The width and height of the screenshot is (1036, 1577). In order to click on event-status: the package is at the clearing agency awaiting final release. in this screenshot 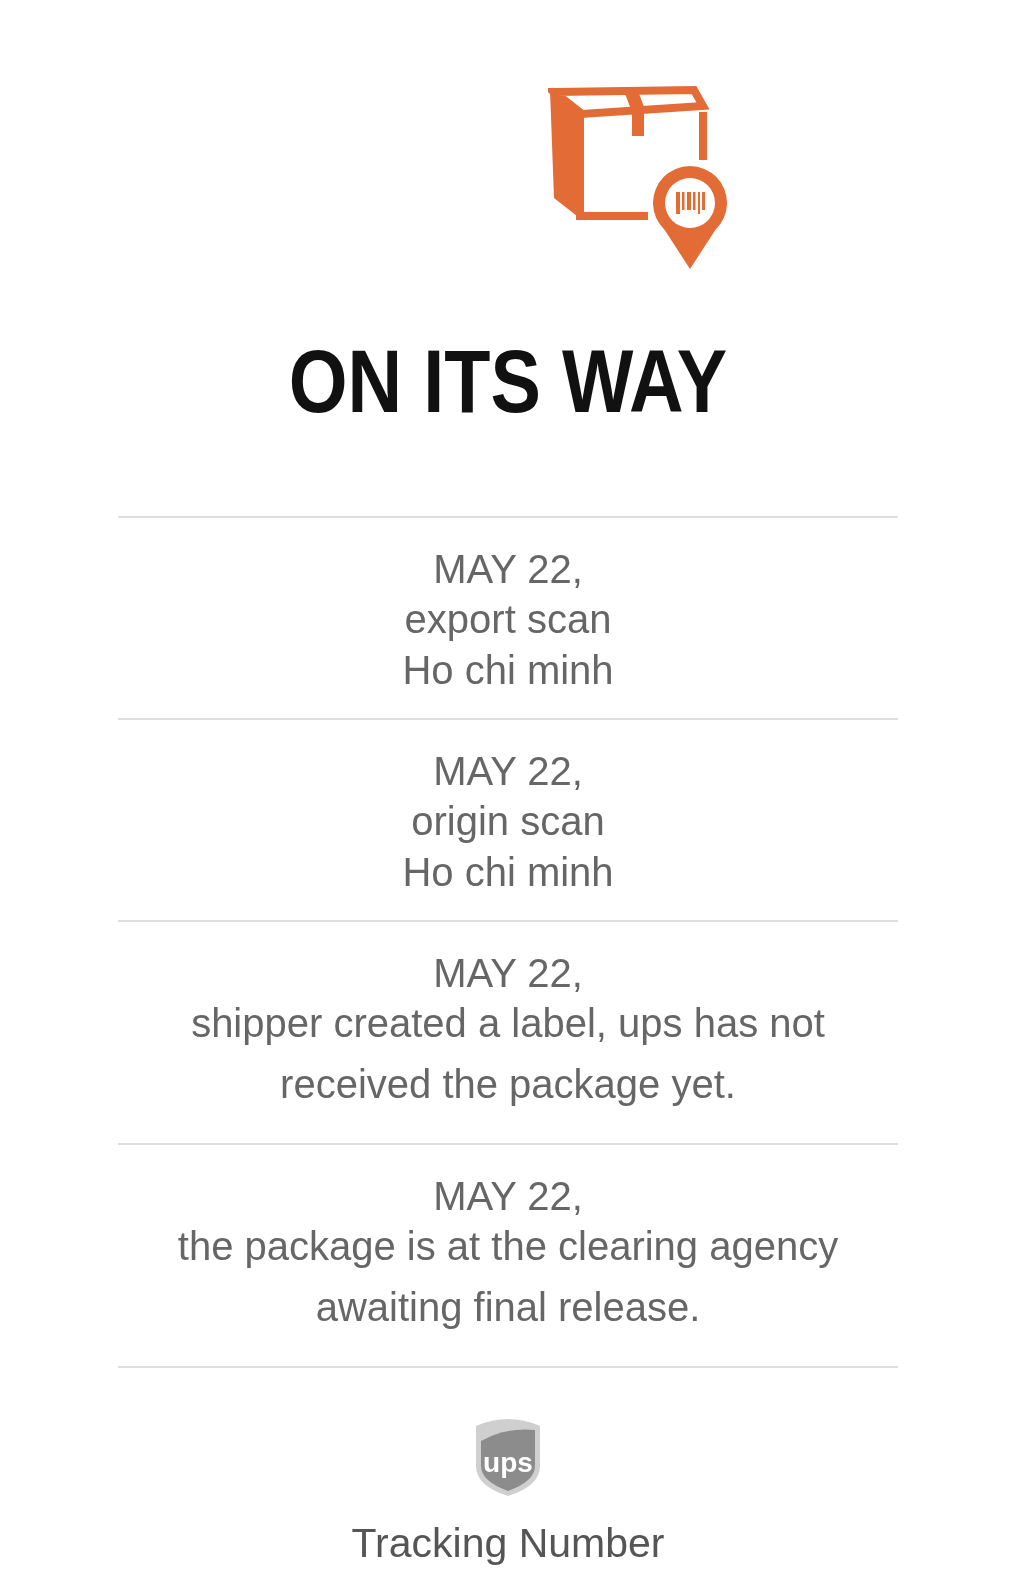, I will do `click(508, 1277)`.